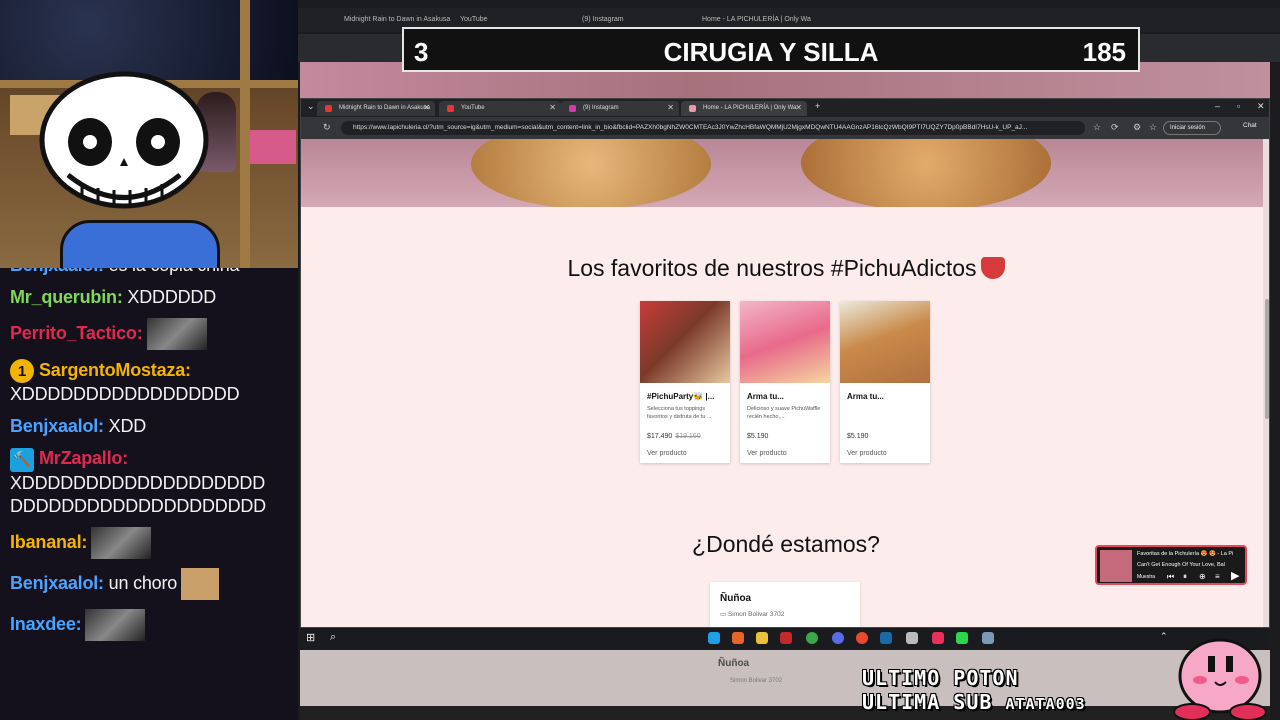 This screenshot has width=1280, height=720. Describe the element at coordinates (1097, 127) in the screenshot. I see `favorite-star-icon: ☆` at that location.